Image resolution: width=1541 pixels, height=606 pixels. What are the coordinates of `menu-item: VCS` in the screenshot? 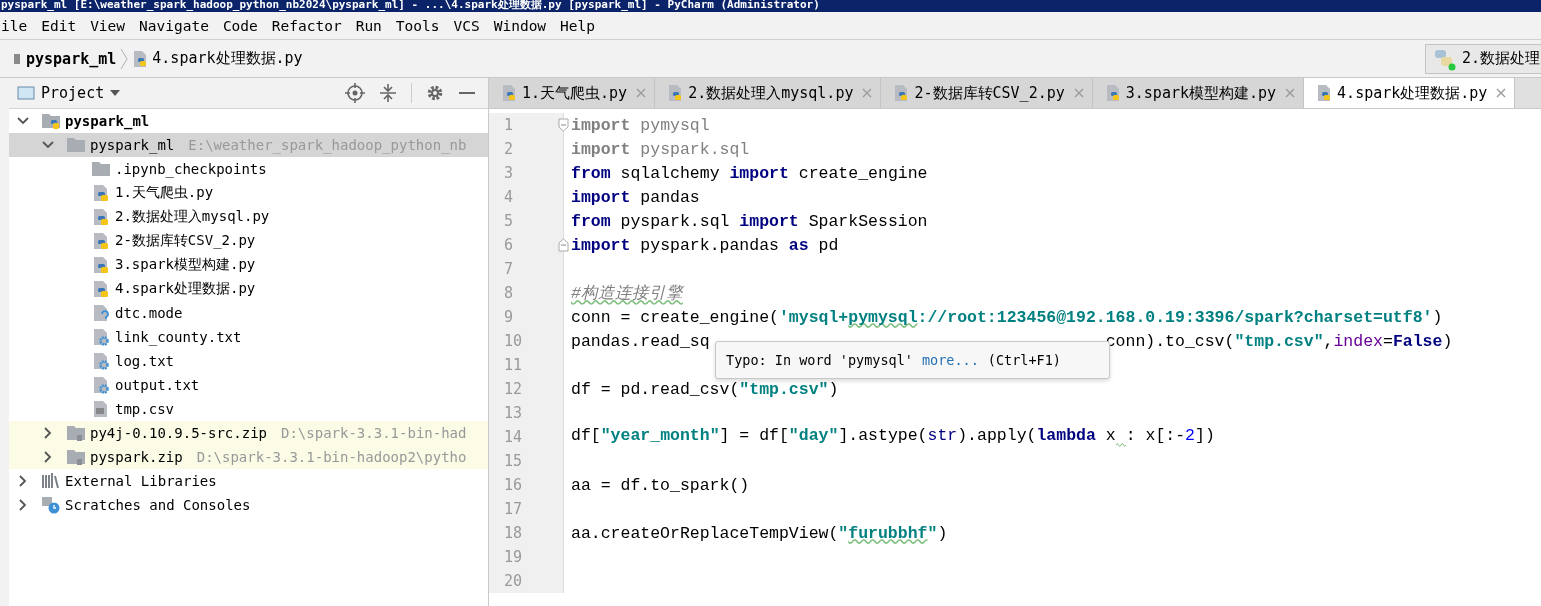 It's located at (466, 25).